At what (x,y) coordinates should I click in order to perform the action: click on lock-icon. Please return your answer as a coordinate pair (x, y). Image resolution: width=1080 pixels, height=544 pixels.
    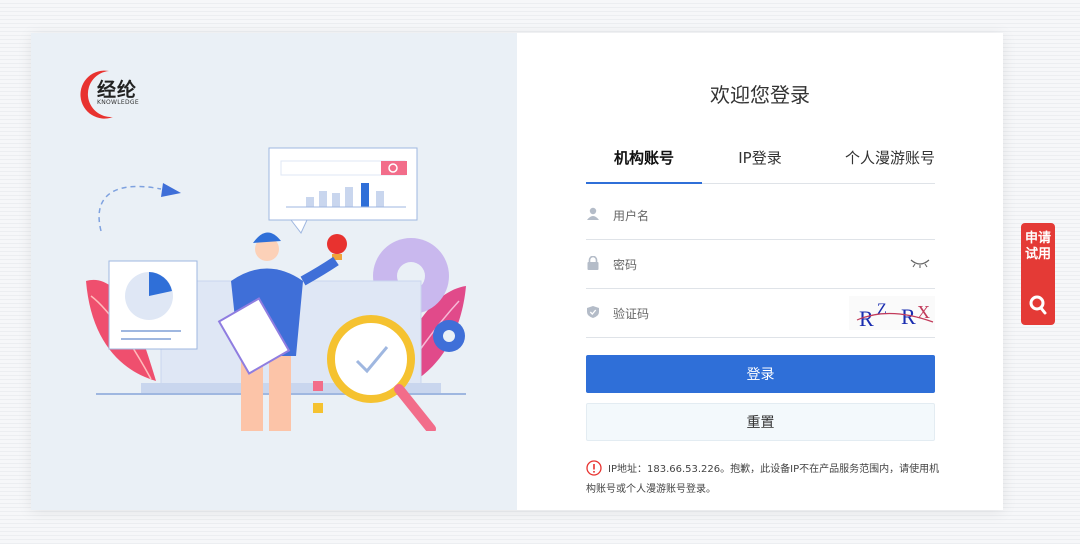
    Looking at the image, I should click on (593, 263).